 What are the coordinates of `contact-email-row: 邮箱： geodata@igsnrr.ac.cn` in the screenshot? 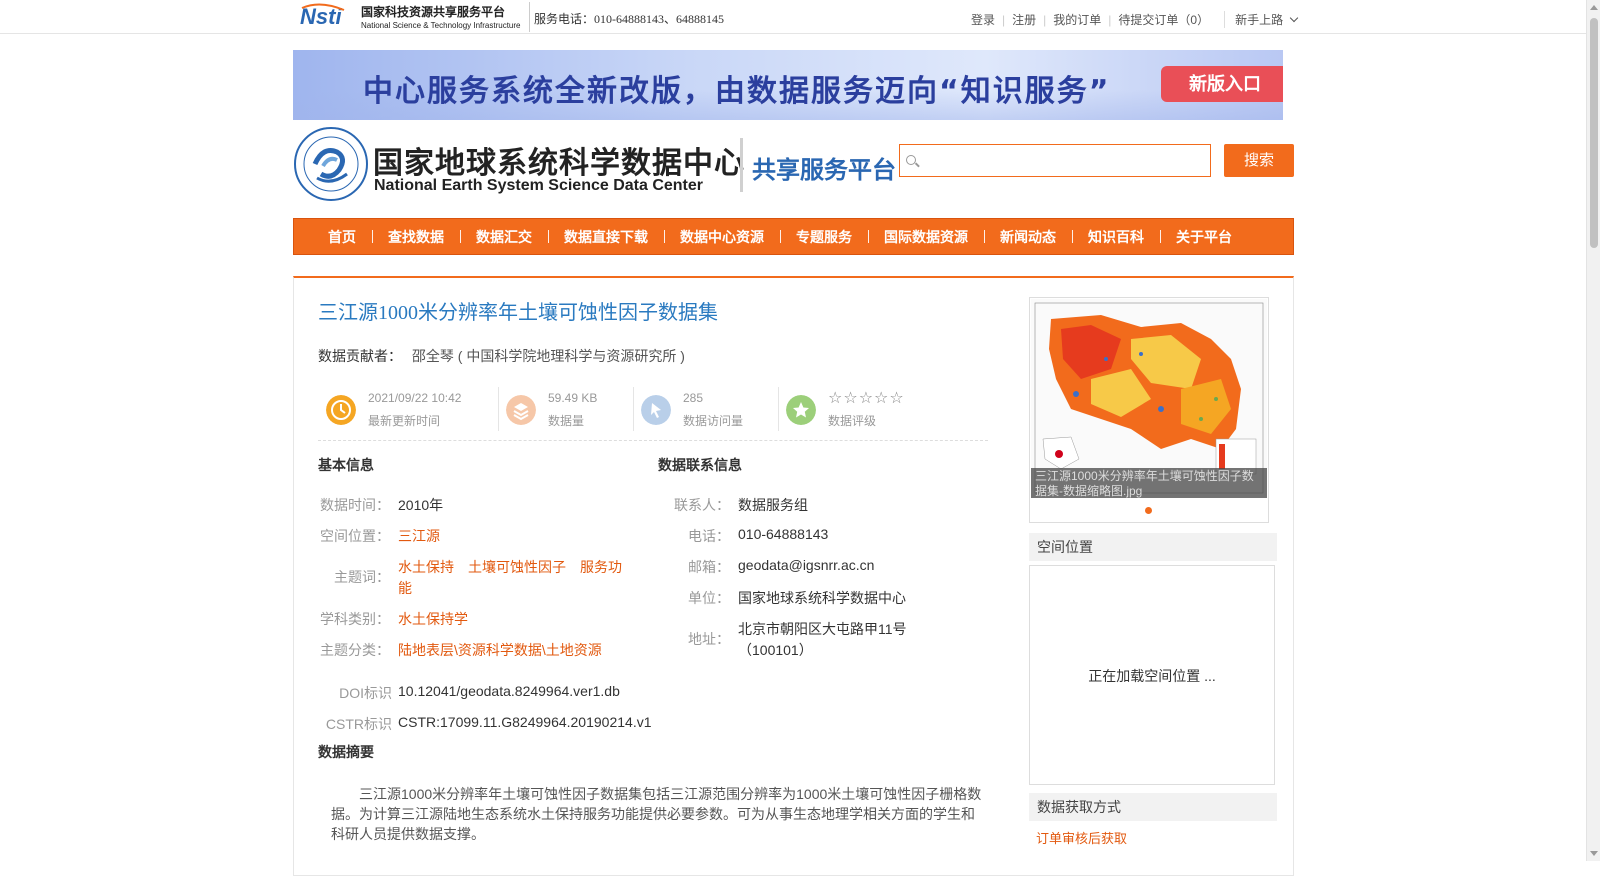 It's located at (766, 567).